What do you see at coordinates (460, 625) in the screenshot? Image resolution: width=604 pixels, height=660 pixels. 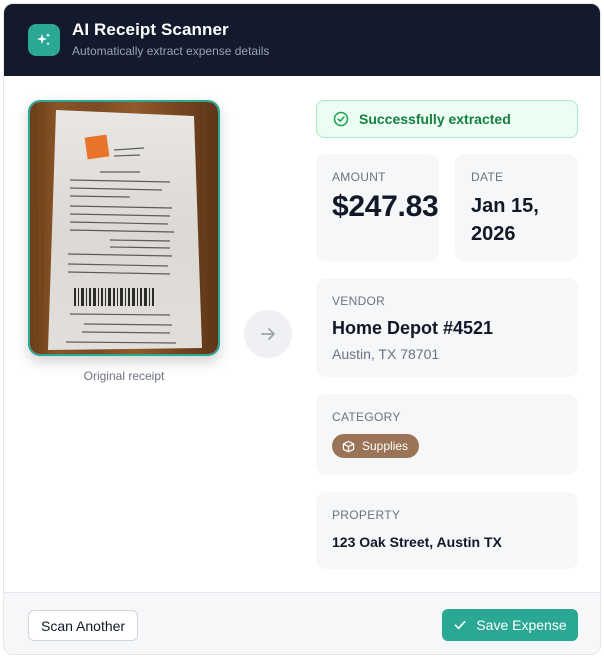 I see `check-icon` at bounding box center [460, 625].